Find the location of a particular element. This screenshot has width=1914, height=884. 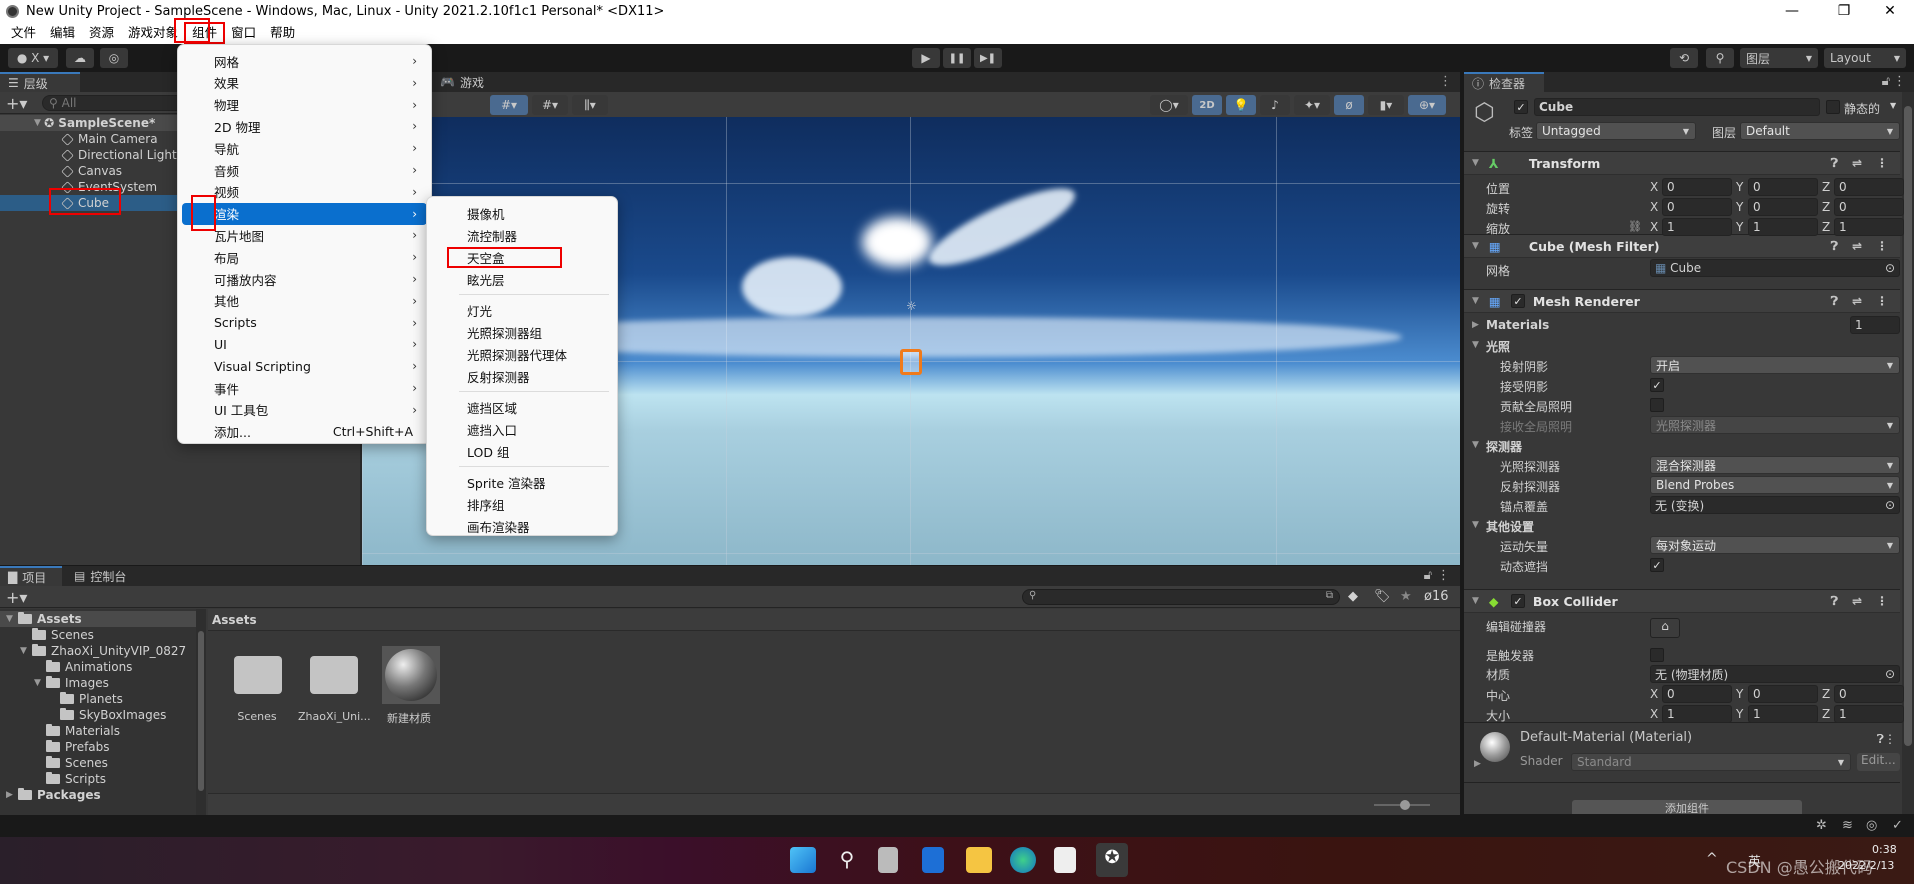

asset-item: 新建材质 is located at coordinates (409, 684).